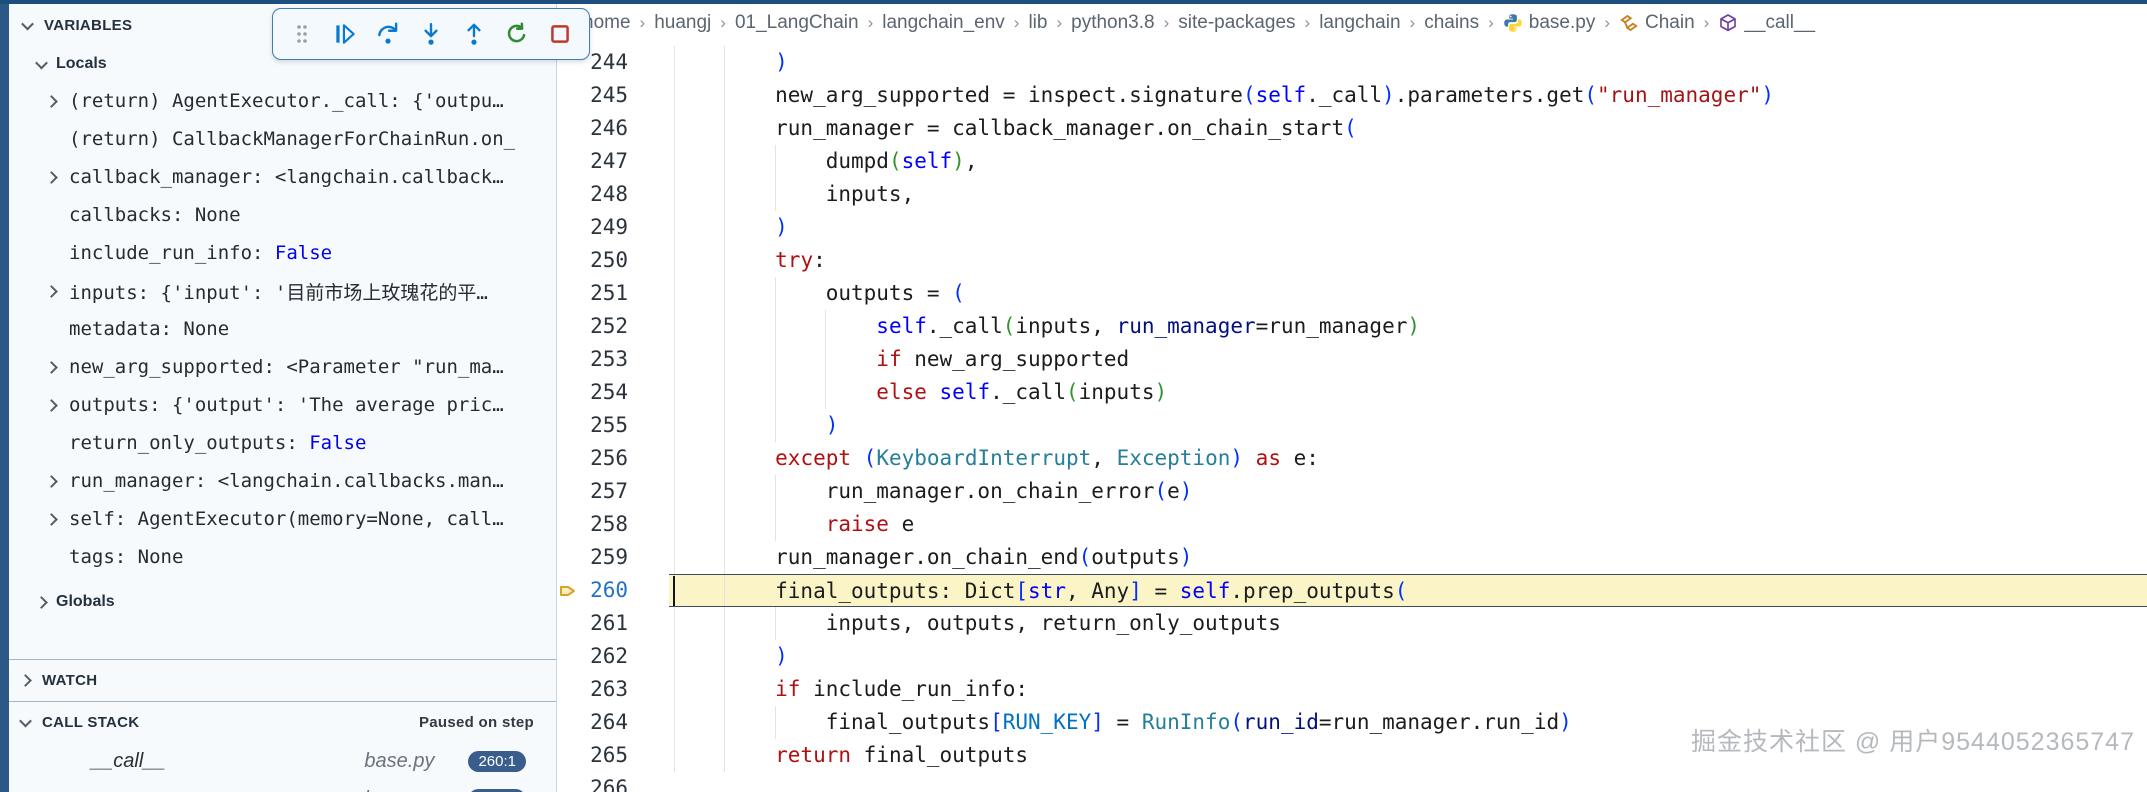  What do you see at coordinates (603, 491) in the screenshot?
I see `line-number: 257` at bounding box center [603, 491].